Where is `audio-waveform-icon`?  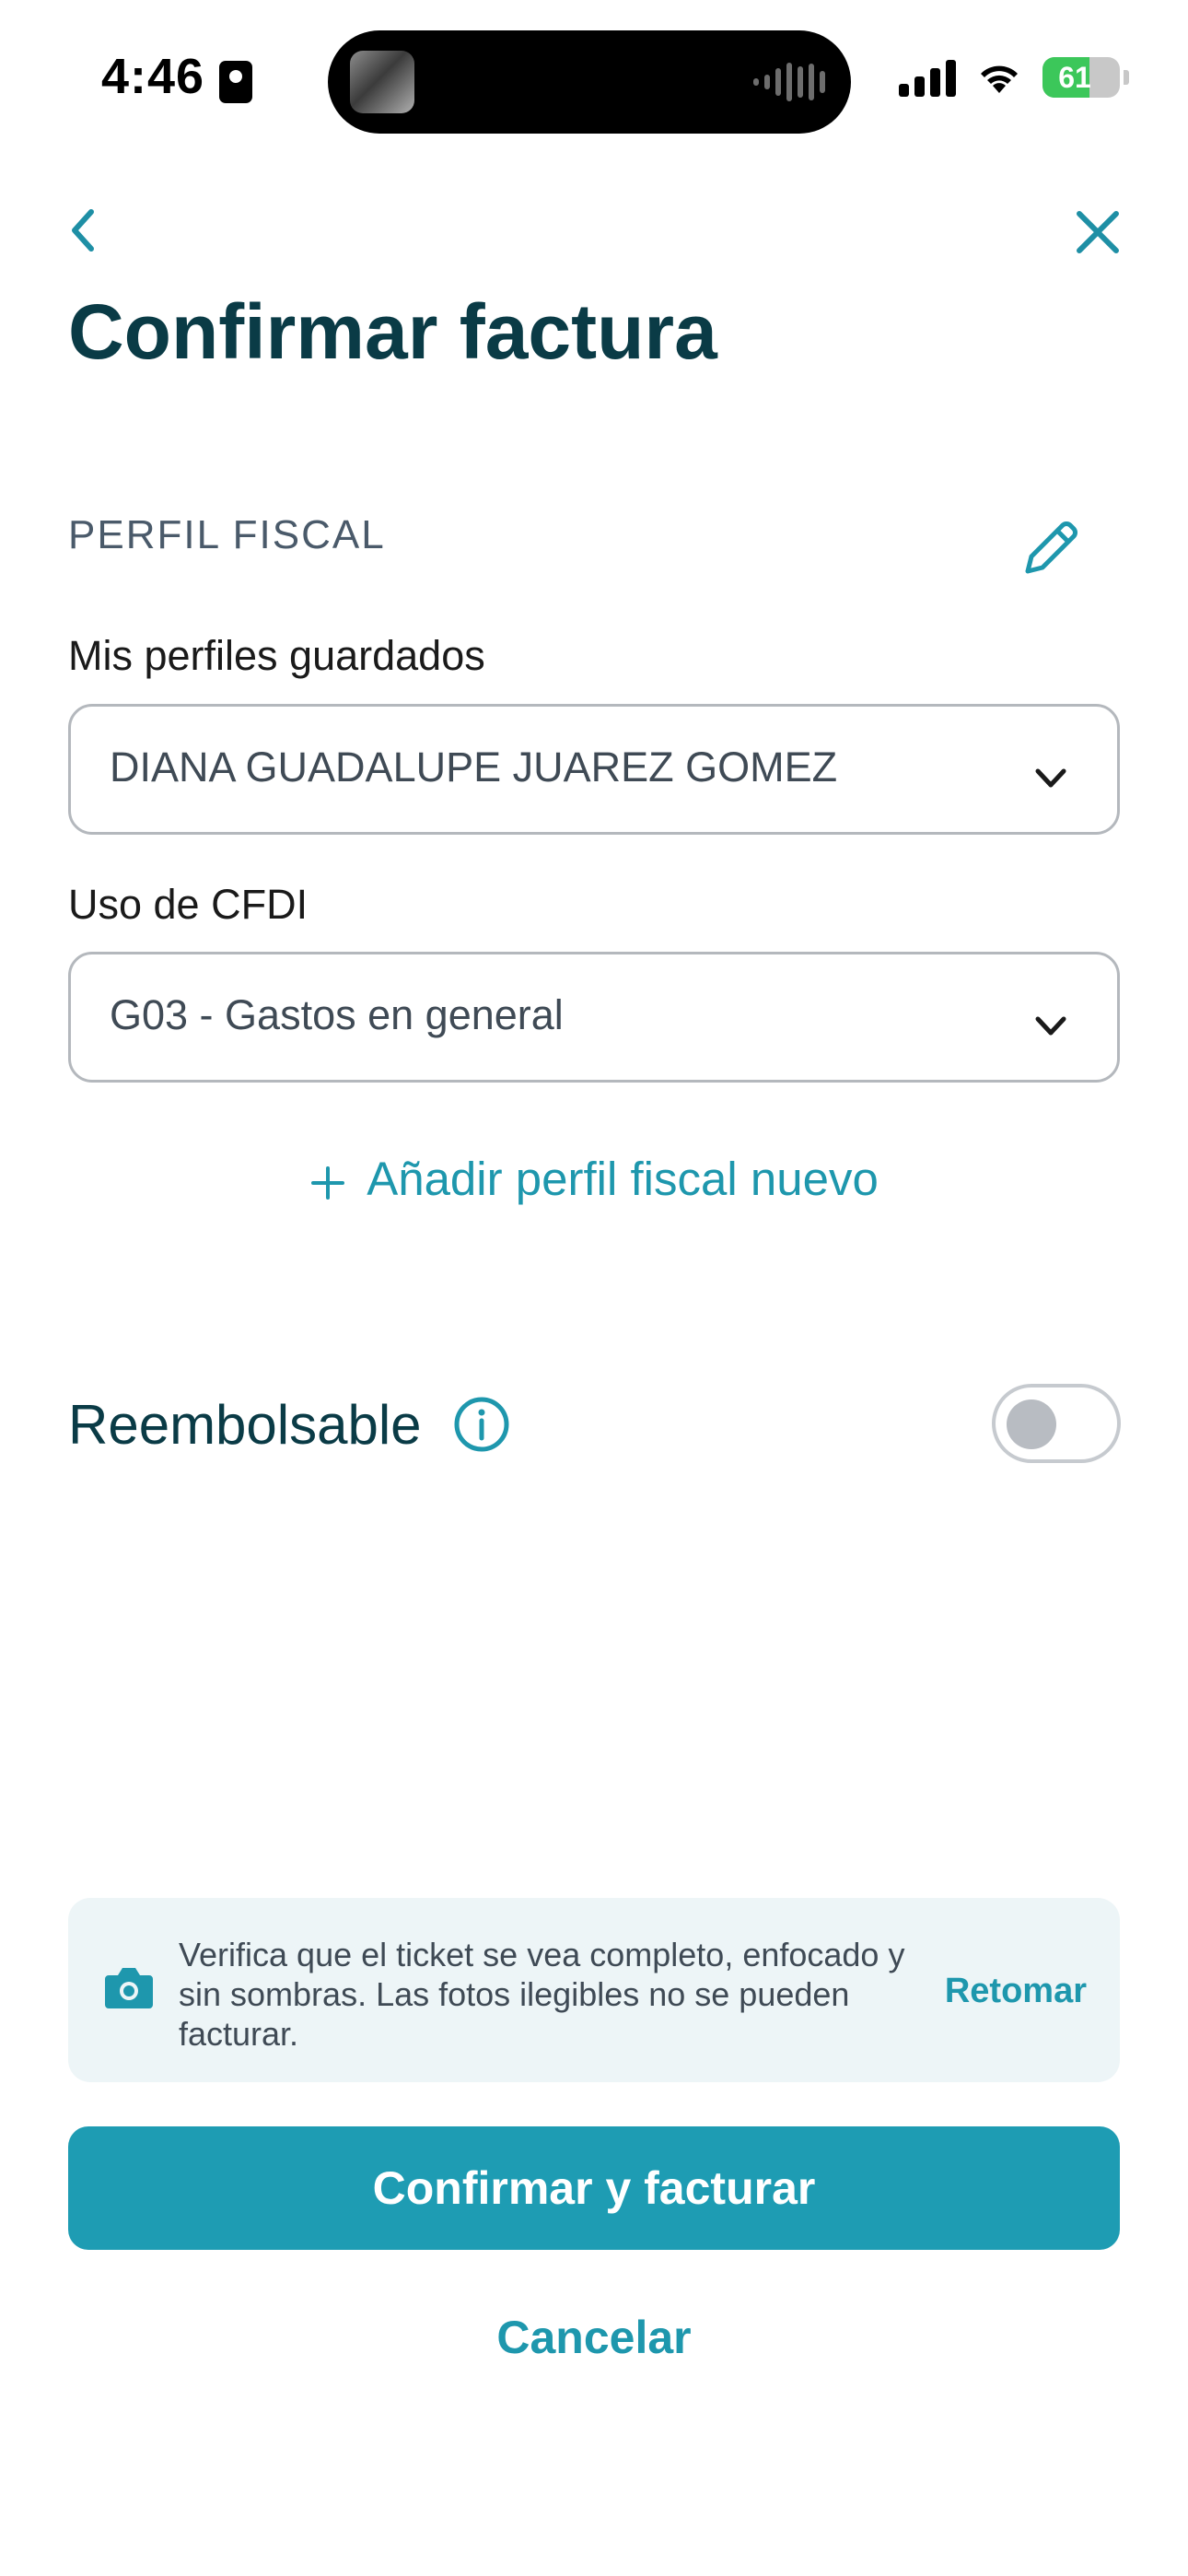
audio-waveform-icon is located at coordinates (789, 82).